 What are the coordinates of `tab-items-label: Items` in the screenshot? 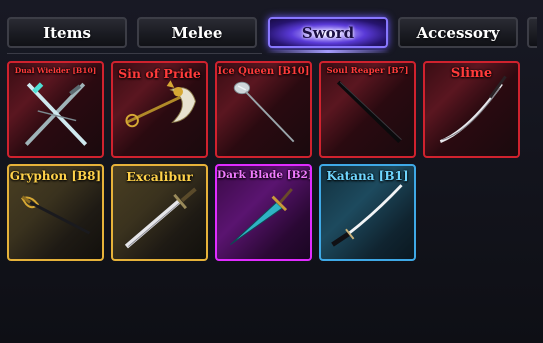 It's located at (67, 32).